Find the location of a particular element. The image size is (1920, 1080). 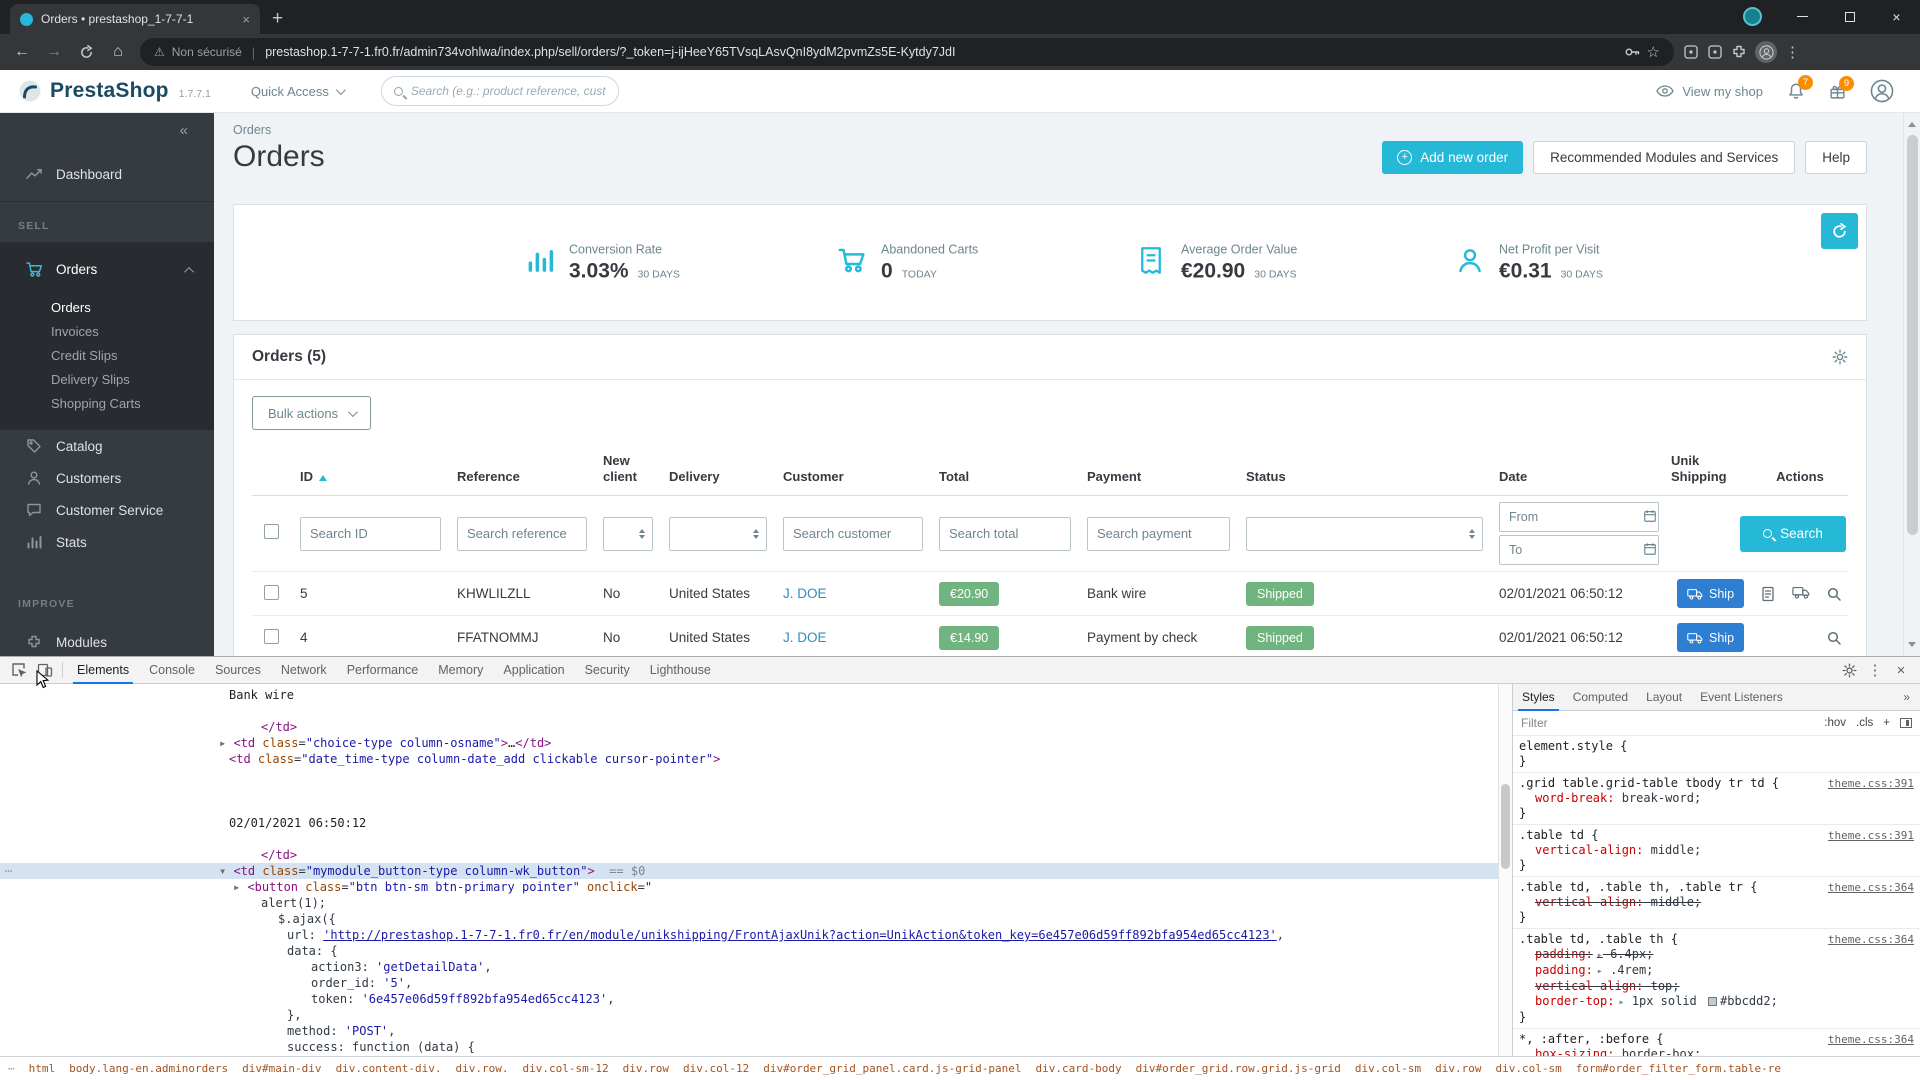

dom-breadcrumb-item: div#order_grid.row.grid.js-grid is located at coordinates (1238, 1068).